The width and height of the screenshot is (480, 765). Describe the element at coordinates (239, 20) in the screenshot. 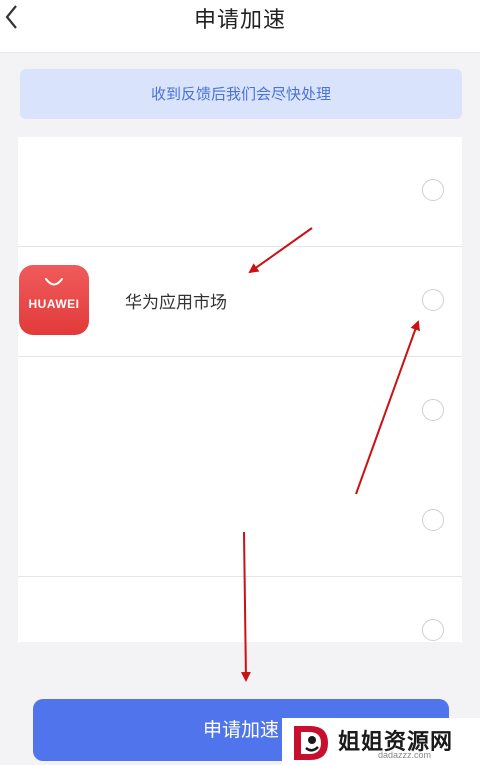

I see `page-title: 申请加速` at that location.